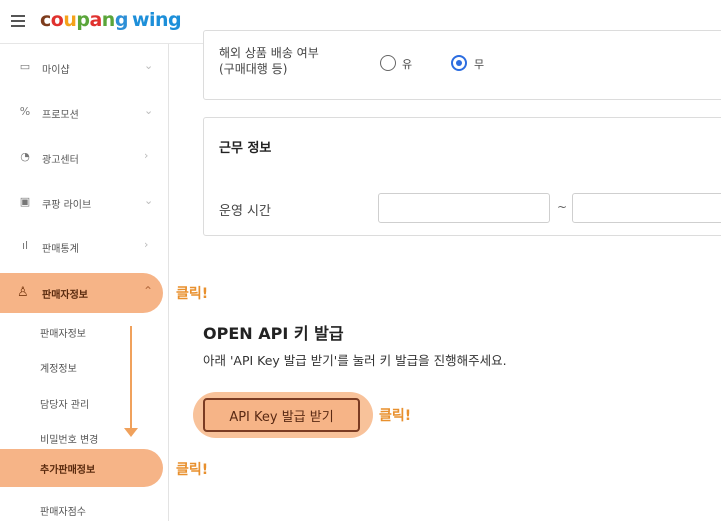 This screenshot has height=521, width=721. What do you see at coordinates (67, 205) in the screenshot?
I see `sidebar-item-label: 쿠팡 라이브` at bounding box center [67, 205].